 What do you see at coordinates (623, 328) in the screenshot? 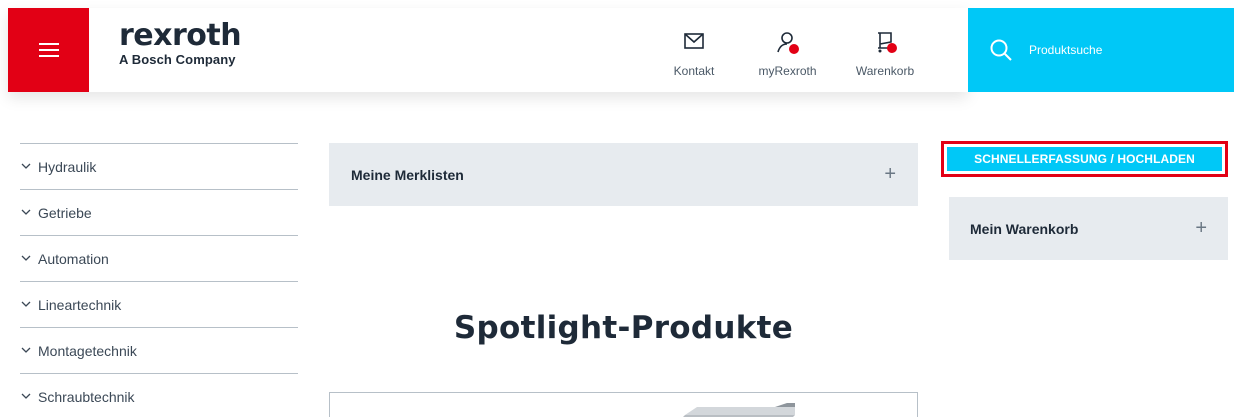
I see `spotlight-heading: Spotlight-Produkte` at bounding box center [623, 328].